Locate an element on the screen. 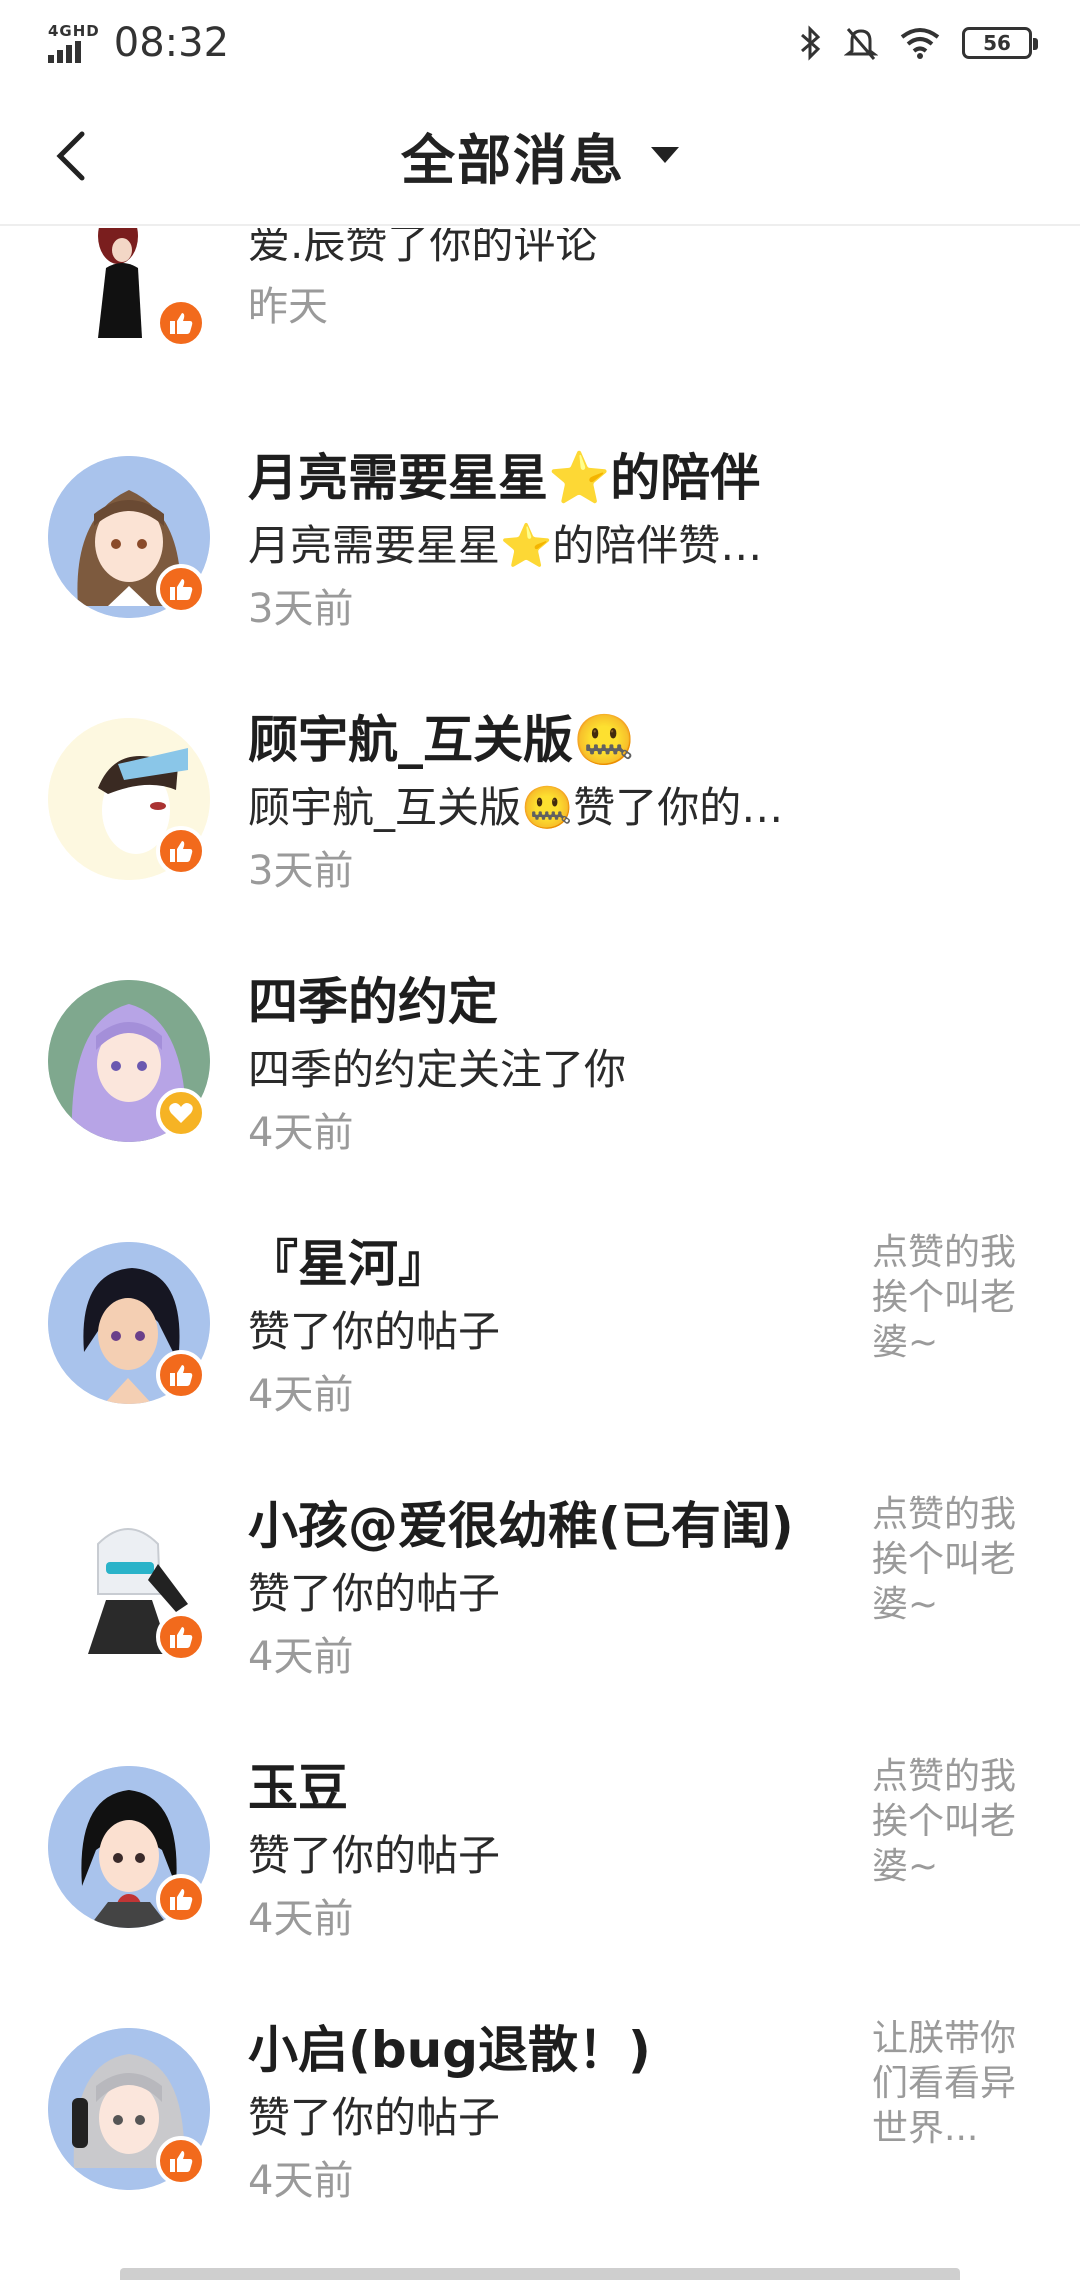 The height and width of the screenshot is (2280, 1080). status-right: 56 is located at coordinates (918, 43).